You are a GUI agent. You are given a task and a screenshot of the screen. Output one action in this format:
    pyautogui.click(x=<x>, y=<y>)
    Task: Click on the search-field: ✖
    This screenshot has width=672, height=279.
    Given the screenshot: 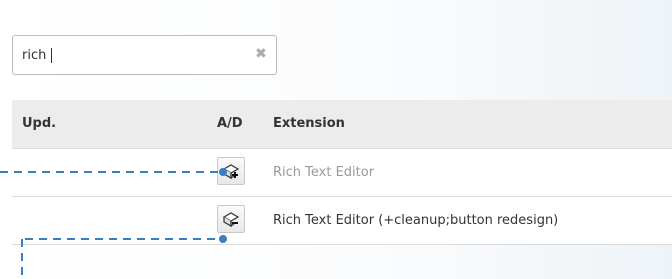 What is the action you would take?
    pyautogui.click(x=144, y=55)
    